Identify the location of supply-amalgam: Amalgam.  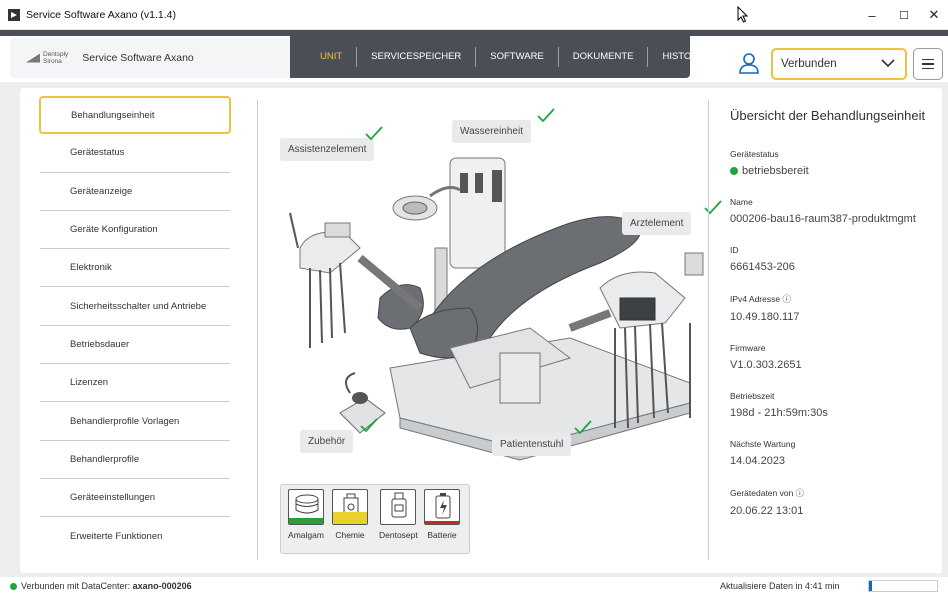
(306, 514).